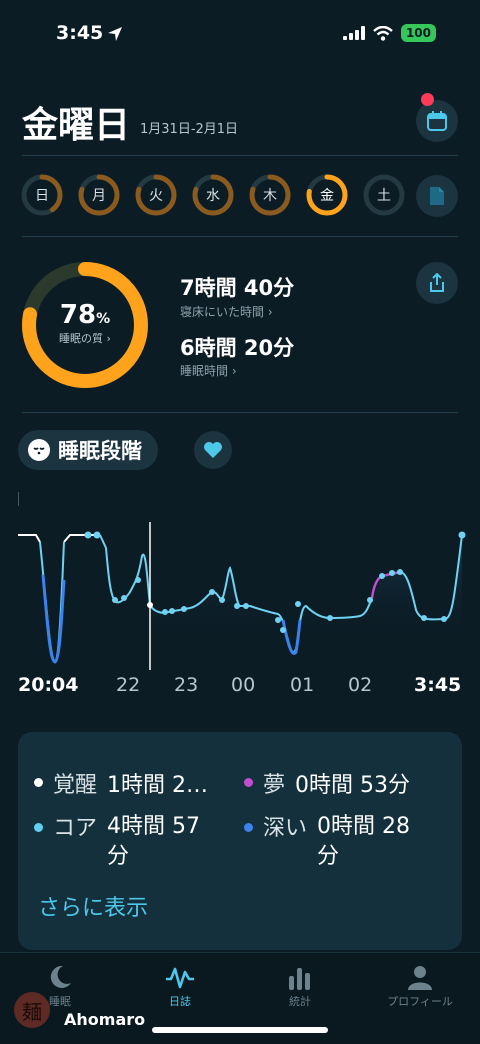 This screenshot has width=480, height=1044. I want to click on tab-journal: 日誌, so click(180, 984).